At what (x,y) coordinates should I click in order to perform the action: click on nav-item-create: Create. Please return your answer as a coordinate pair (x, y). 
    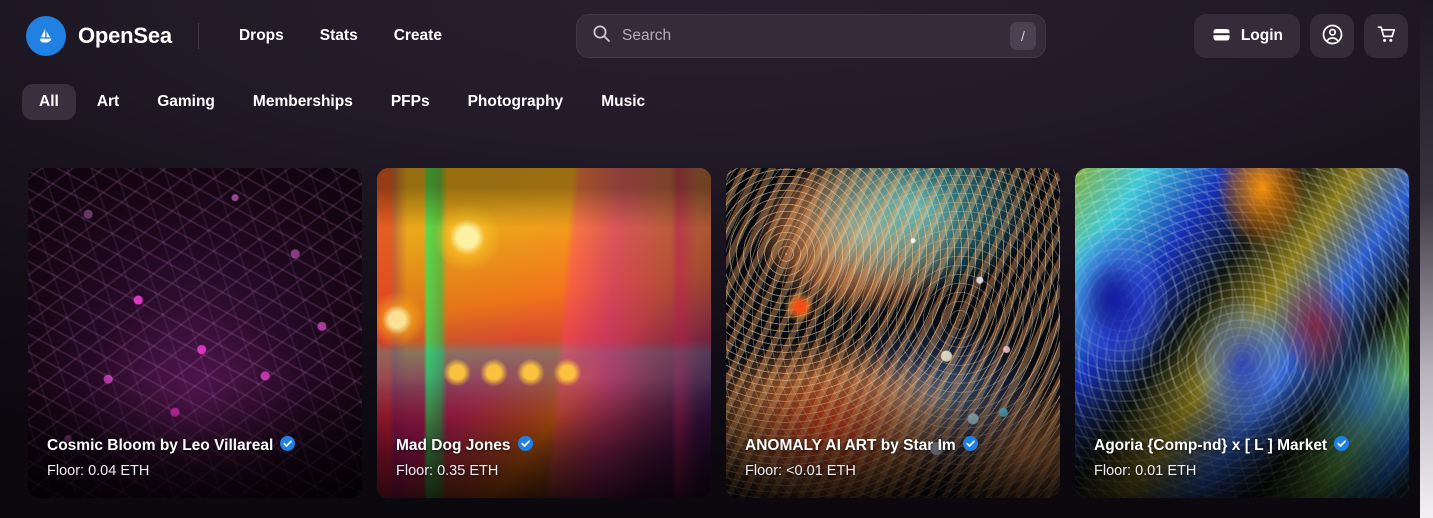
    Looking at the image, I should click on (418, 36).